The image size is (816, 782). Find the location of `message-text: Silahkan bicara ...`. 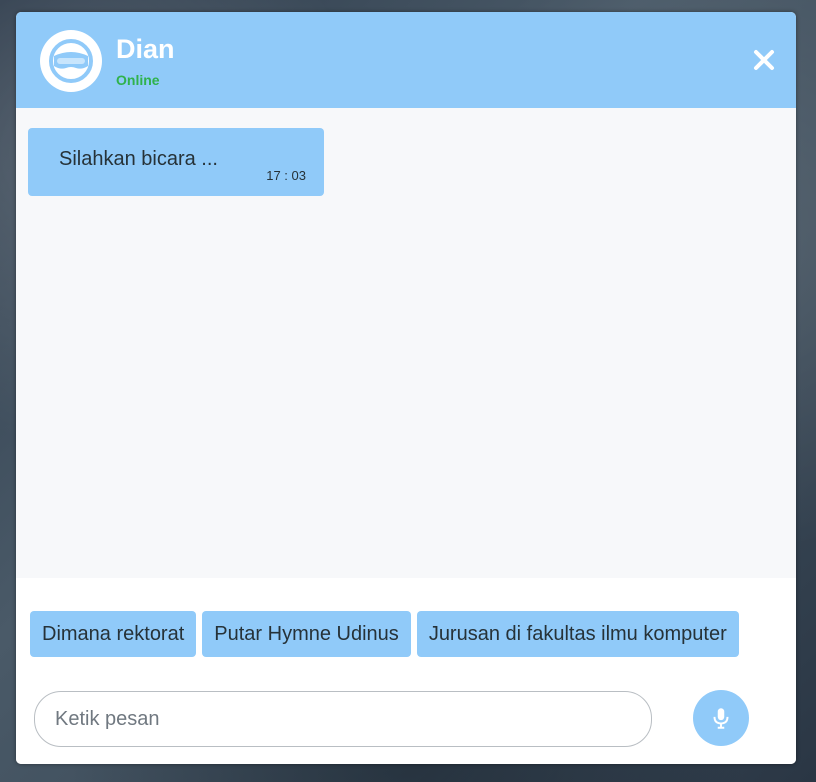

message-text: Silahkan bicara ... is located at coordinates (138, 159).